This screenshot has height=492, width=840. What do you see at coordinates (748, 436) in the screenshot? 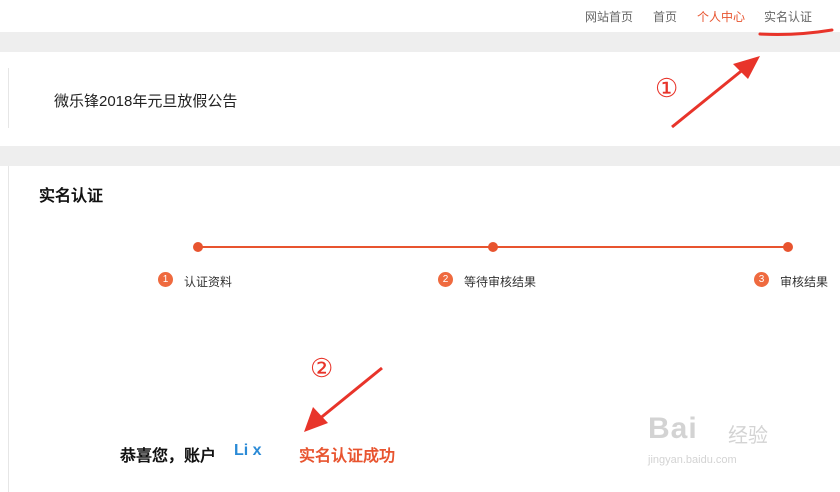
I see `watermark-subtitle: 经验` at bounding box center [748, 436].